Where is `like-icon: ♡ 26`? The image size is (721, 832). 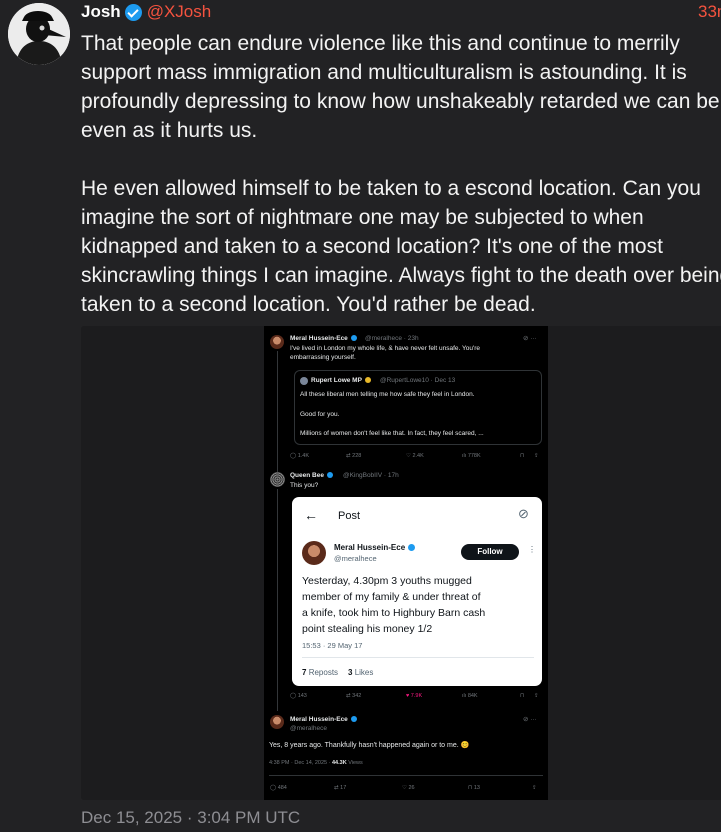 like-icon: ♡ 26 is located at coordinates (408, 788).